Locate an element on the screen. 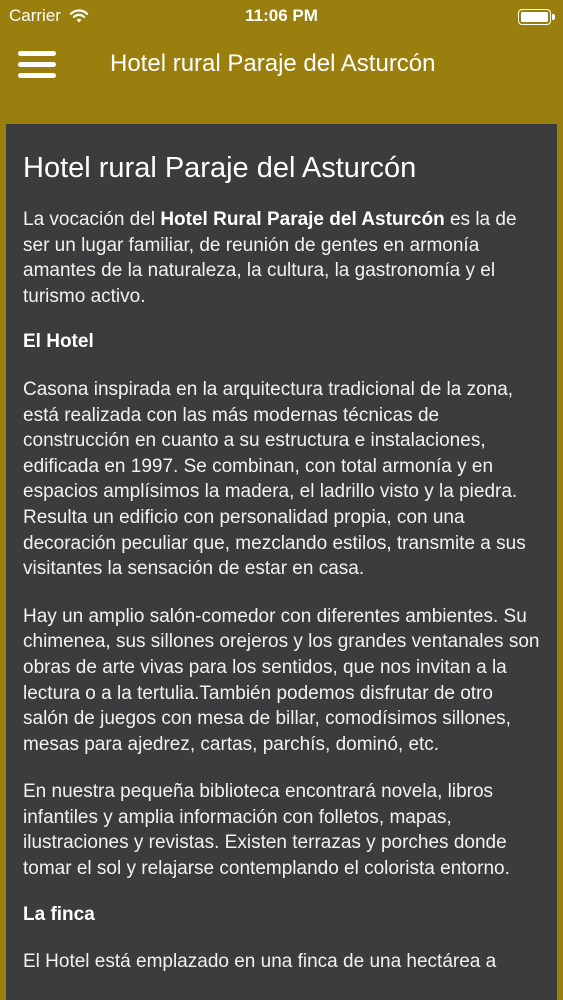 The height and width of the screenshot is (1000, 563). nav-title: Hotel rural Paraje del Asturcón is located at coordinates (273, 63).